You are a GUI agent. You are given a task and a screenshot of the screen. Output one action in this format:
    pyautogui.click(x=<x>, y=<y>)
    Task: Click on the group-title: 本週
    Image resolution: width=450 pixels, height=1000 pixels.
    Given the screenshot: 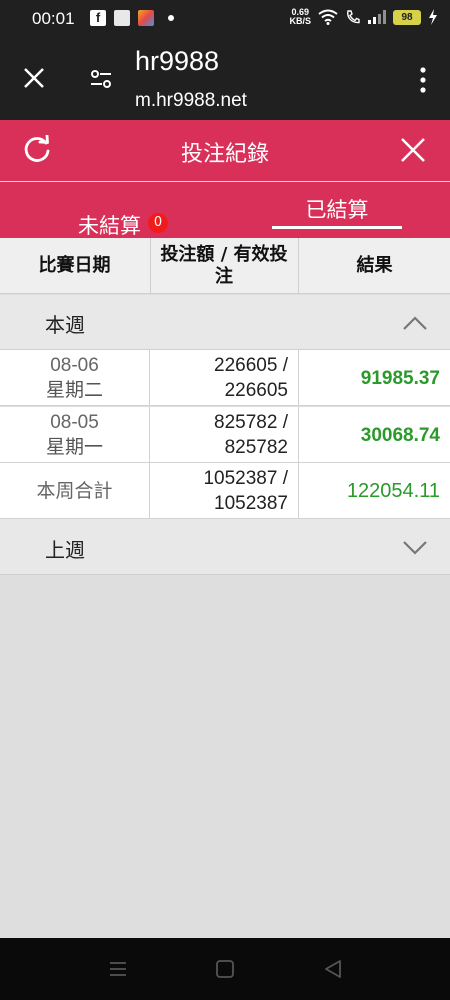 What is the action you would take?
    pyautogui.click(x=65, y=325)
    